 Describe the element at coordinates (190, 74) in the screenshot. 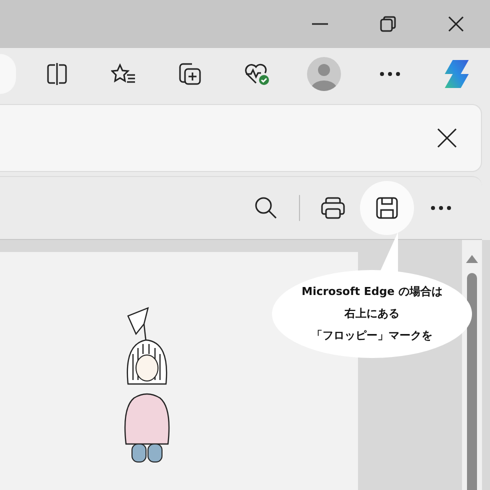

I see `add-collection-icon` at that location.